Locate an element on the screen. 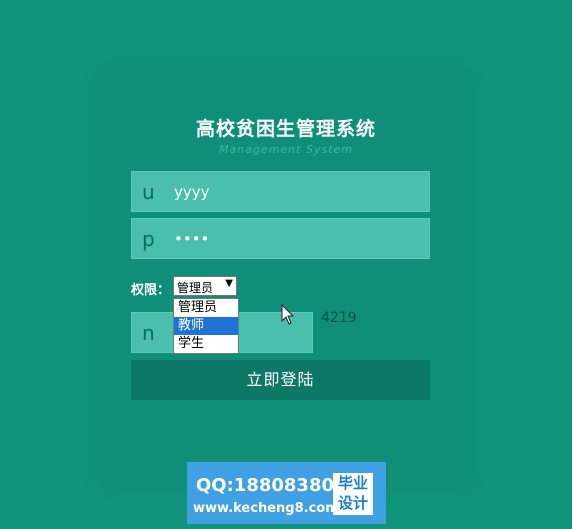 The image size is (572, 529). role-select: 管理员 ▼ is located at coordinates (205, 286).